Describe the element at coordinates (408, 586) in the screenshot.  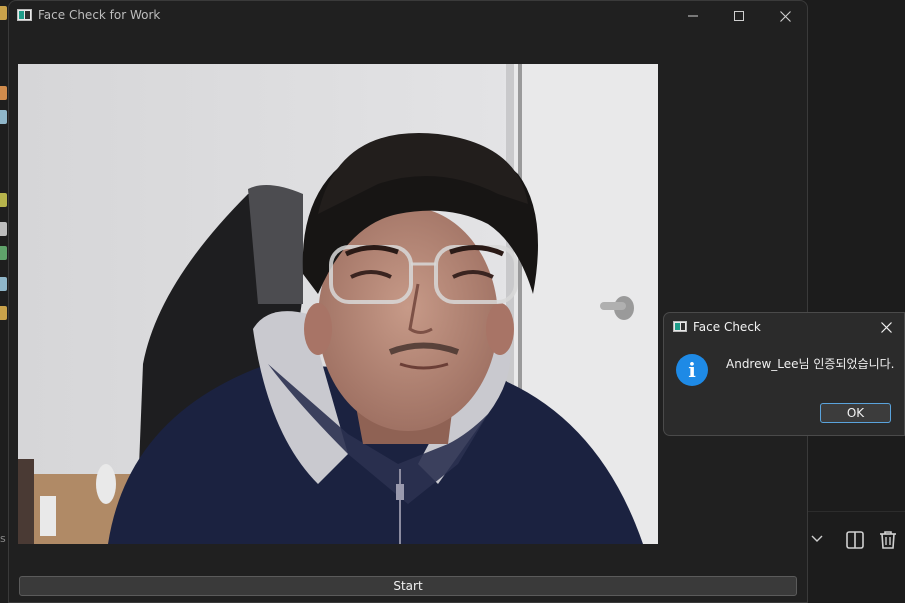
I see `start-button: Start` at that location.